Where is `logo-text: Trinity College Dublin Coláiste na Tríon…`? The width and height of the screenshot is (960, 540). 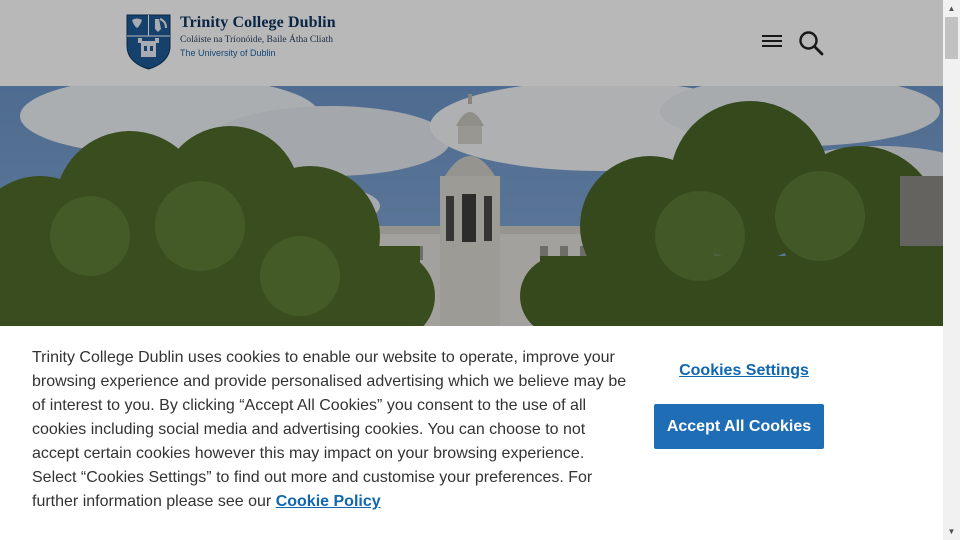
logo-text: Trinity College Dublin Coláiste na Tríon… is located at coordinates (258, 37).